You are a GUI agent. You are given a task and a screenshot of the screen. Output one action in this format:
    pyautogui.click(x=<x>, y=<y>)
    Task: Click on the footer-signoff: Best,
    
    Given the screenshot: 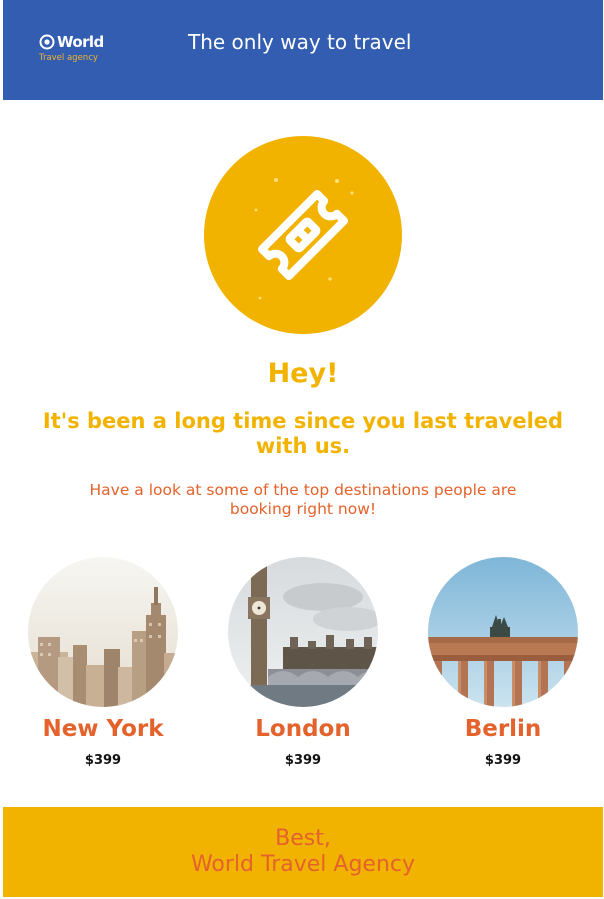 What is the action you would take?
    pyautogui.click(x=303, y=838)
    